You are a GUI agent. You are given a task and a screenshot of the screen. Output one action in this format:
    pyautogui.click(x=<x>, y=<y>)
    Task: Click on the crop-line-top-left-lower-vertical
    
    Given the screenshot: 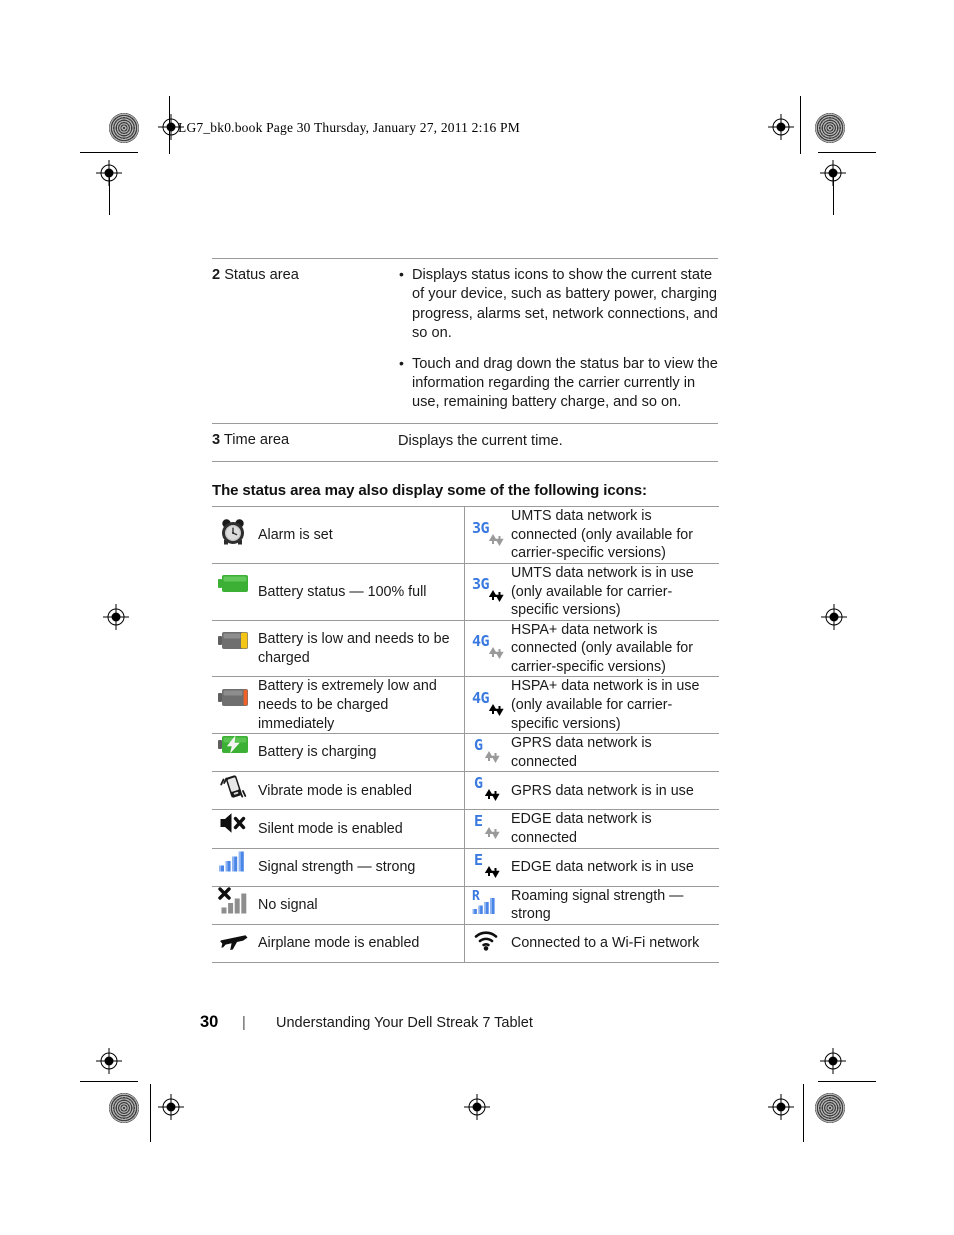 What is the action you would take?
    pyautogui.click(x=109, y=194)
    